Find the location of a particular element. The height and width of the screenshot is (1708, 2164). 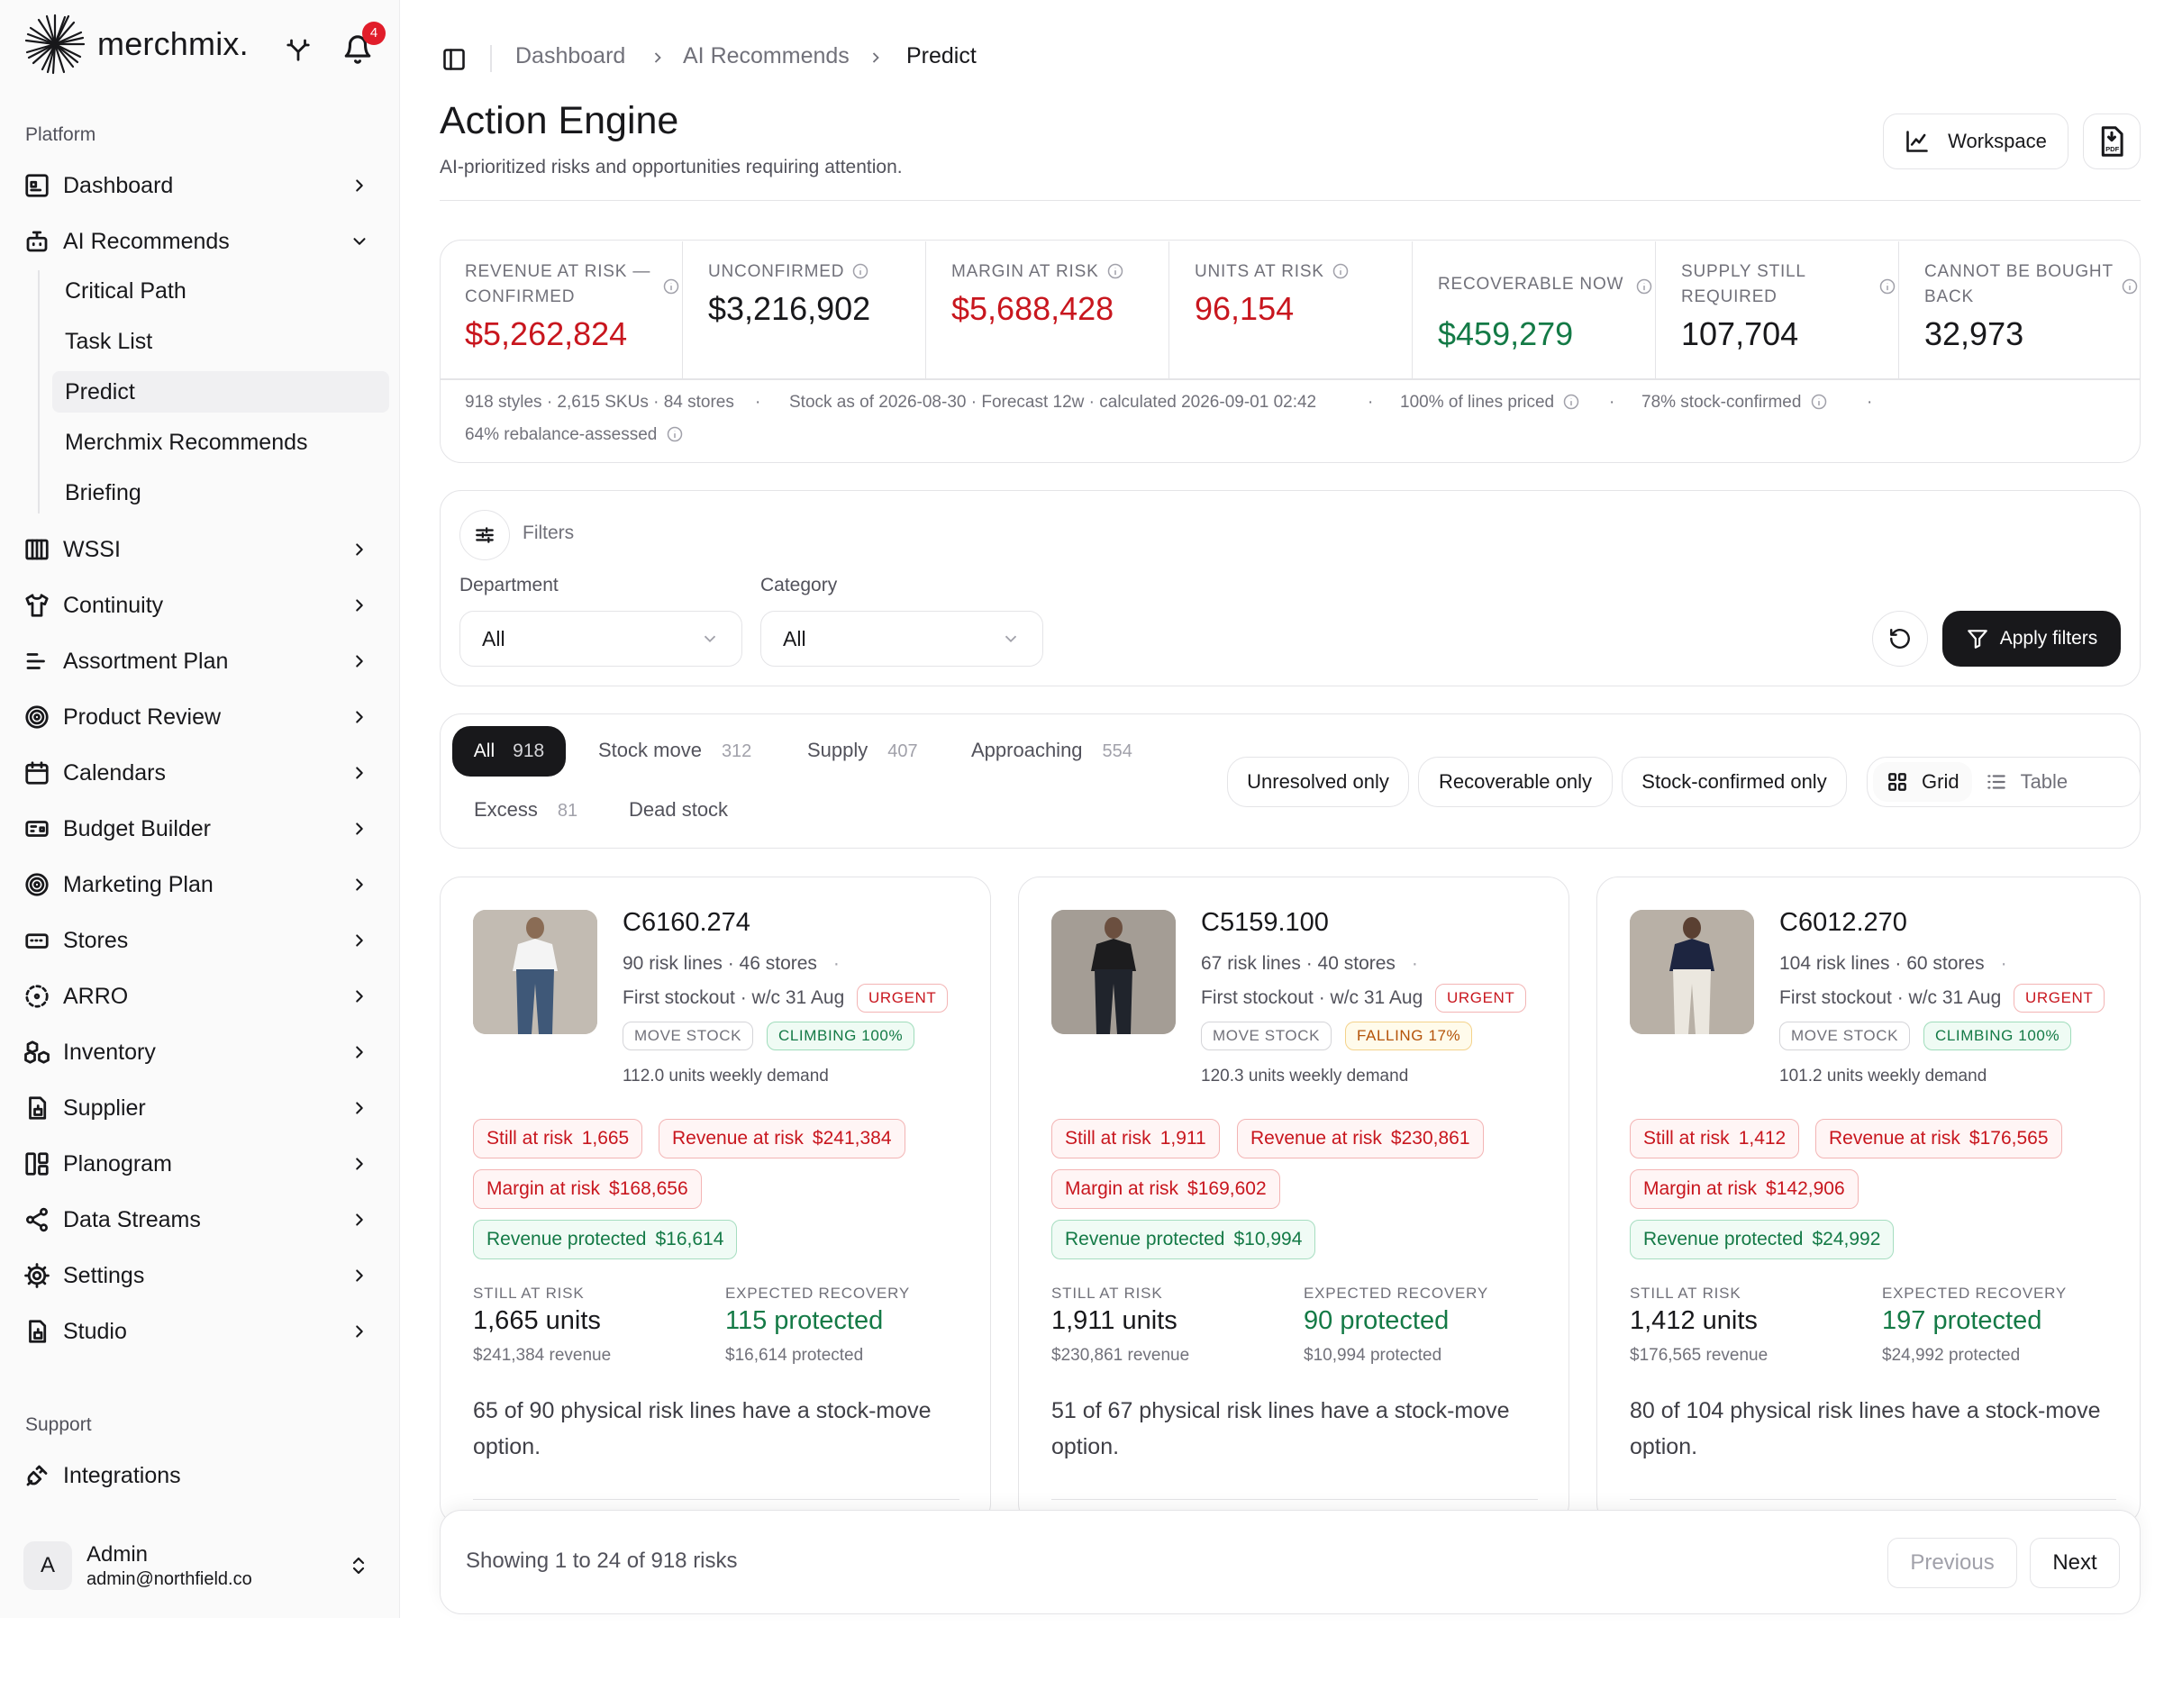

sidebar-item-dashboard: Dashboard is located at coordinates (200, 185).